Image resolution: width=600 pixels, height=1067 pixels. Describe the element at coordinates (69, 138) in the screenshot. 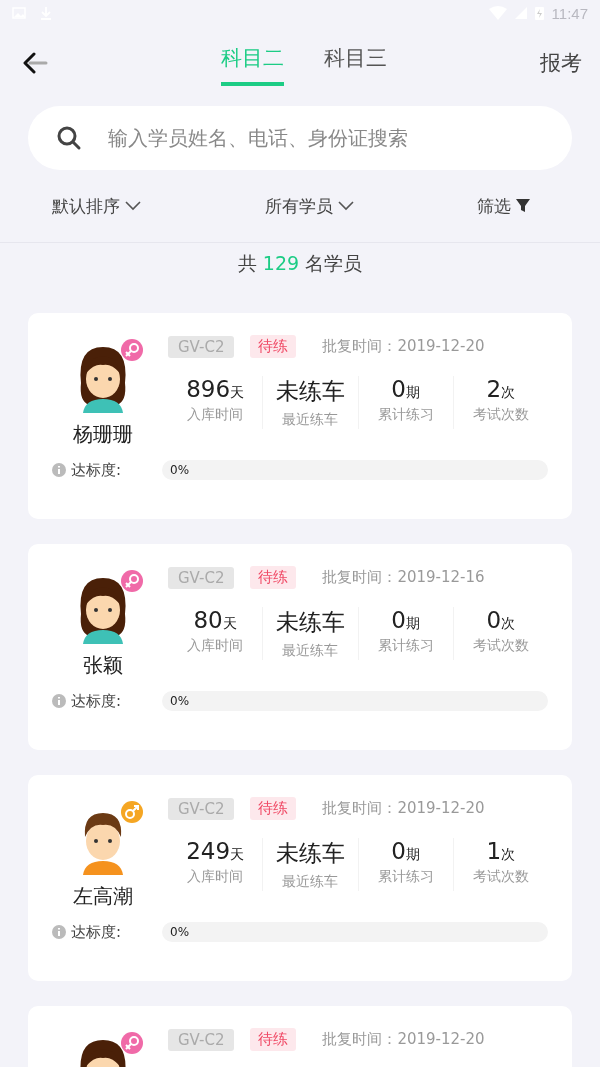

I see `search-icon` at that location.